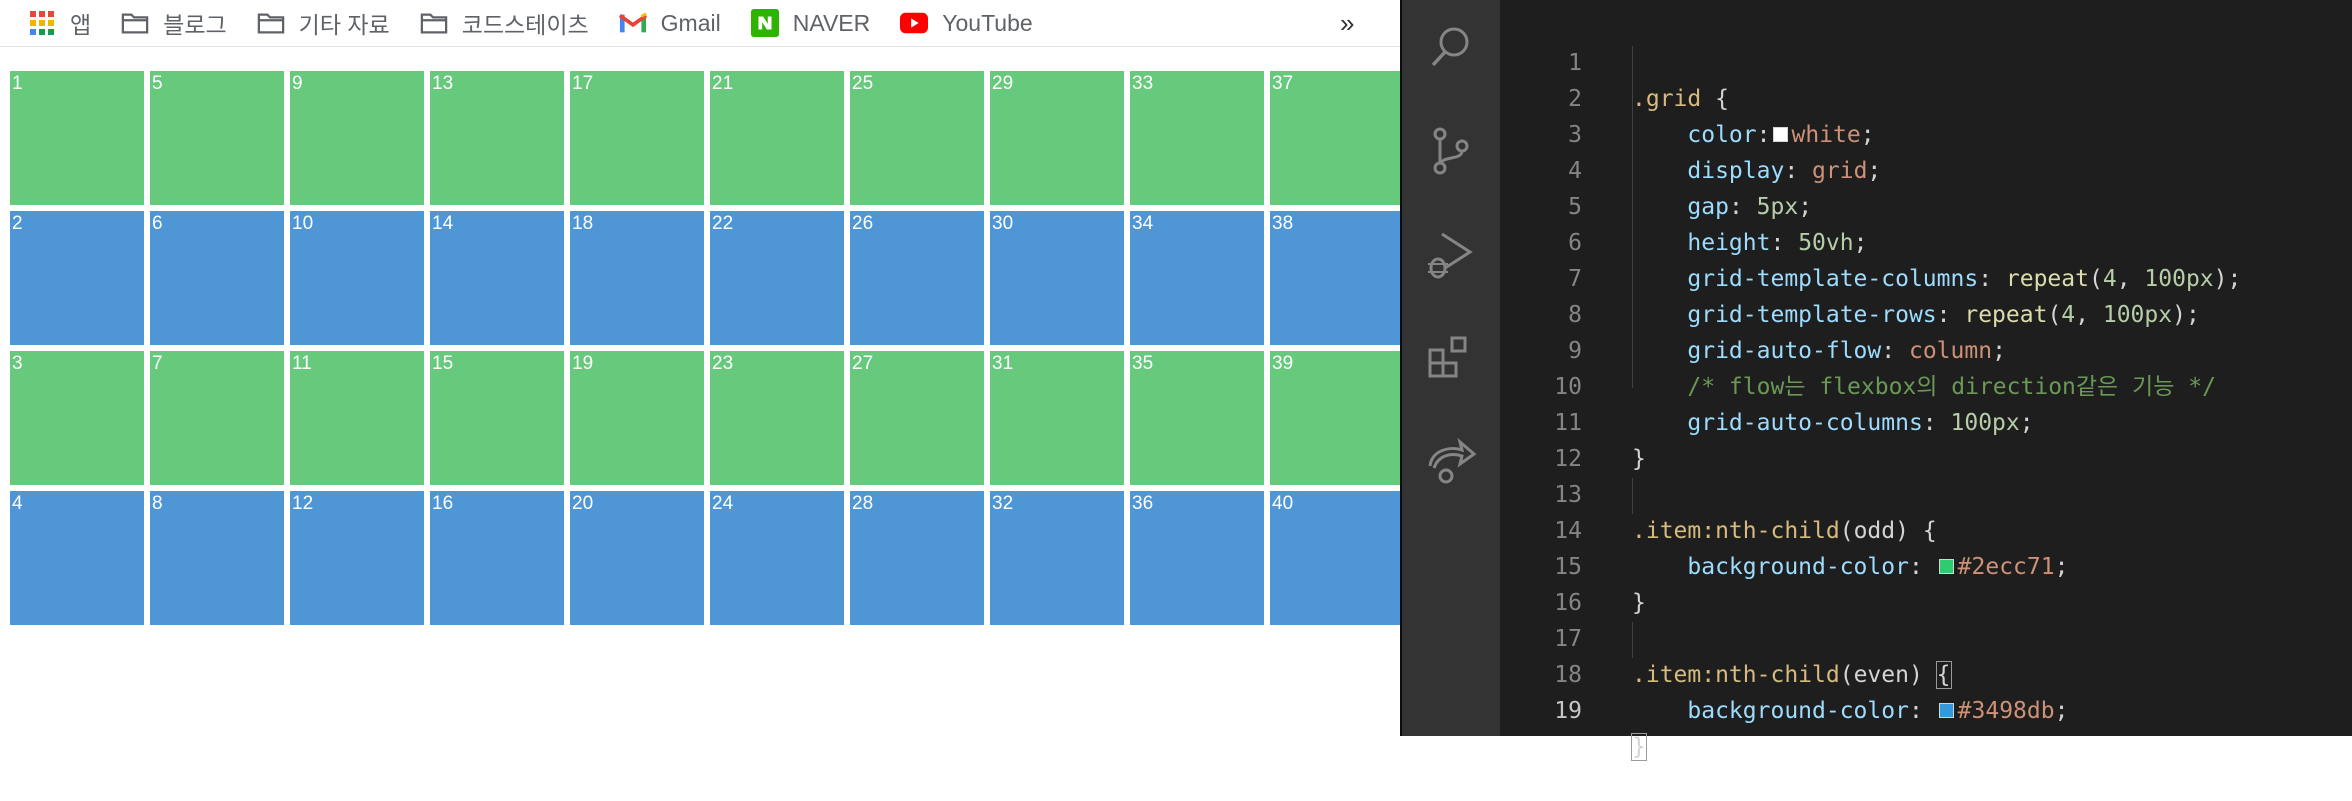 The height and width of the screenshot is (801, 2352). I want to click on grid-item: 25, so click(917, 138).